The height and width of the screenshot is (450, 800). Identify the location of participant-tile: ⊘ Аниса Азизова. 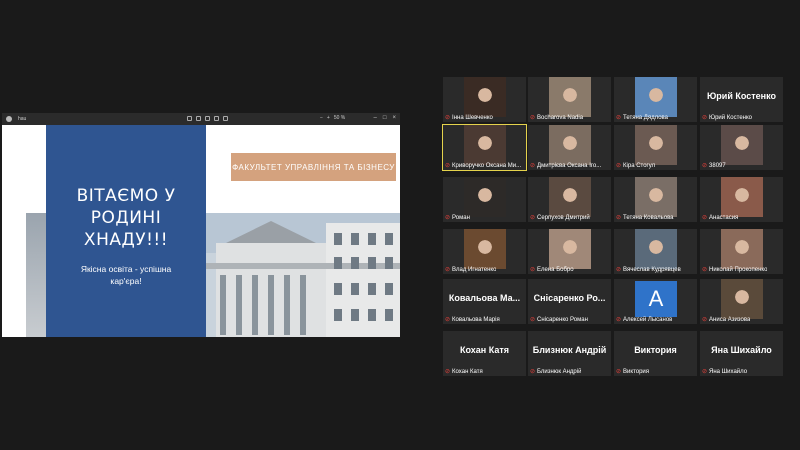
(741, 301).